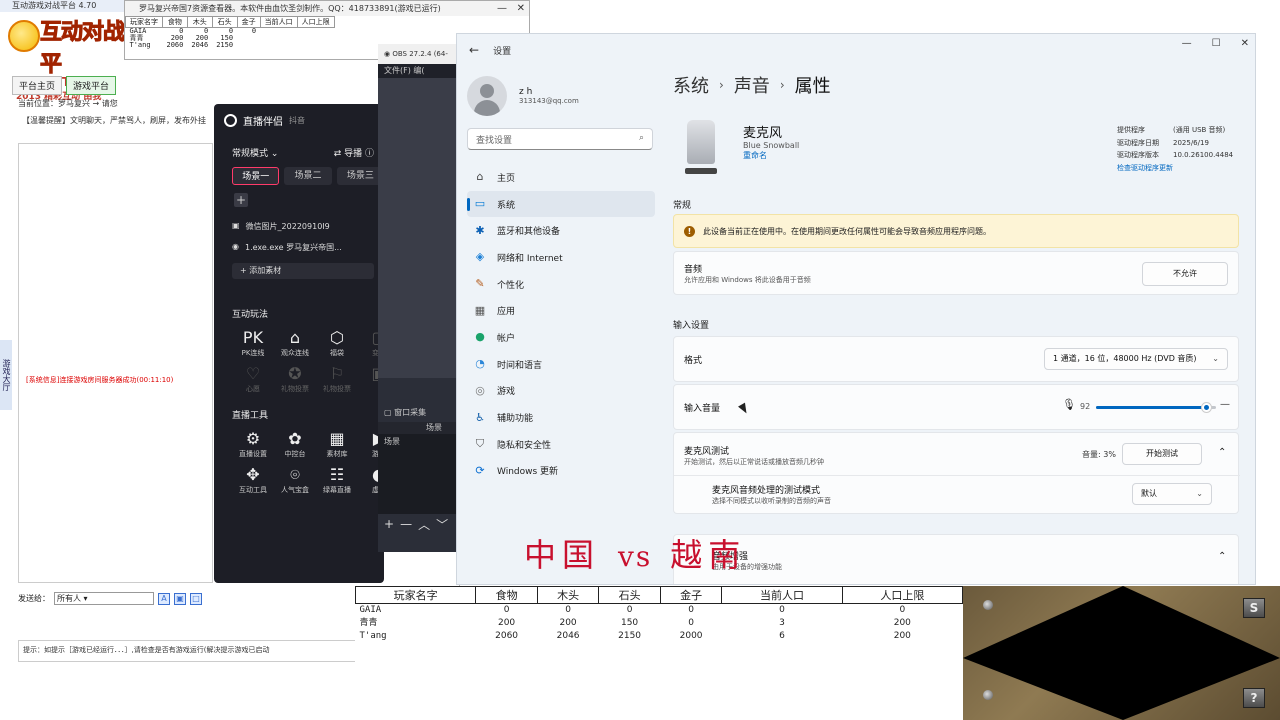 Image resolution: width=1280 pixels, height=720 pixels. Describe the element at coordinates (691, 636) in the screenshot. I see `table-cell: 2000` at that location.